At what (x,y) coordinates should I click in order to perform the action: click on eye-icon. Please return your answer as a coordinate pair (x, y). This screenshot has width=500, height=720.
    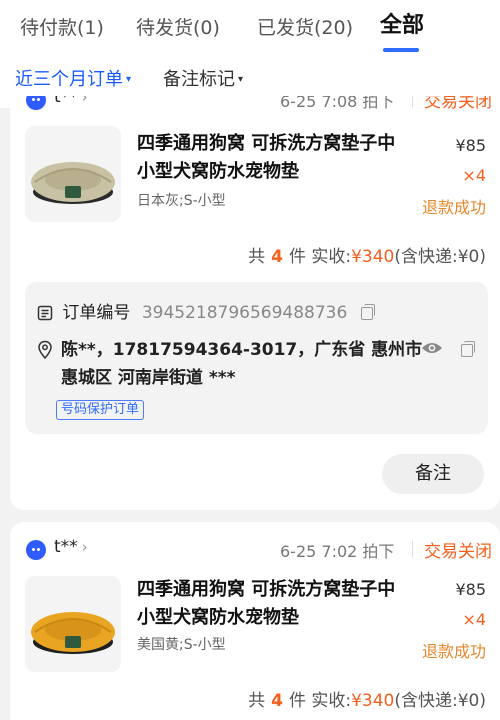
    Looking at the image, I should click on (432, 348).